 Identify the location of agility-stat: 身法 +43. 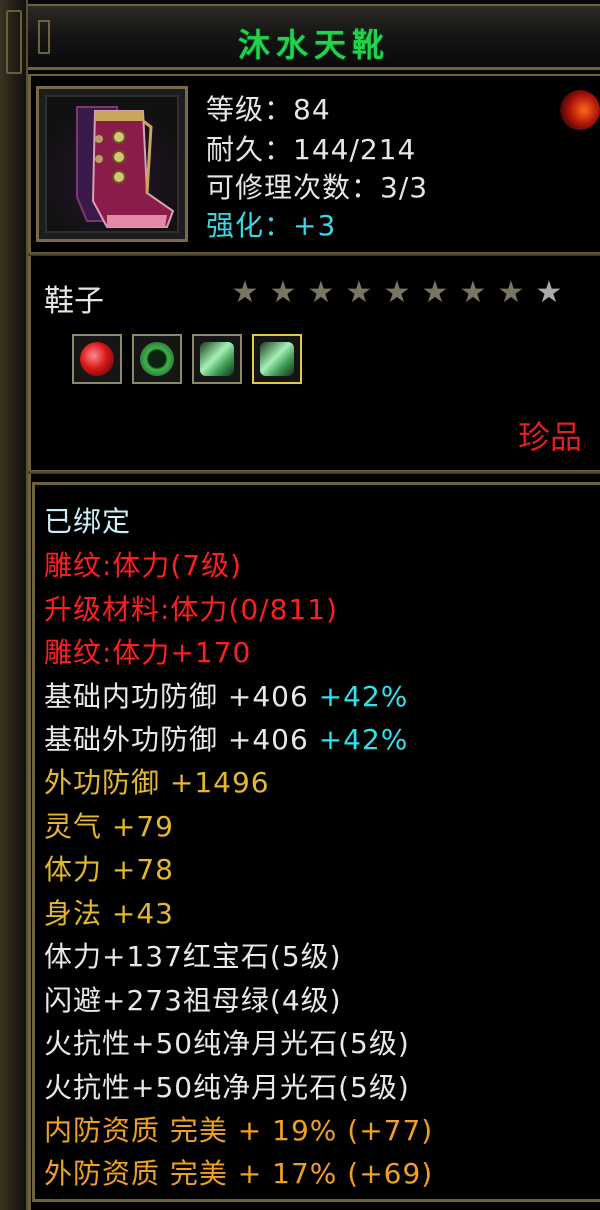
(109, 913).